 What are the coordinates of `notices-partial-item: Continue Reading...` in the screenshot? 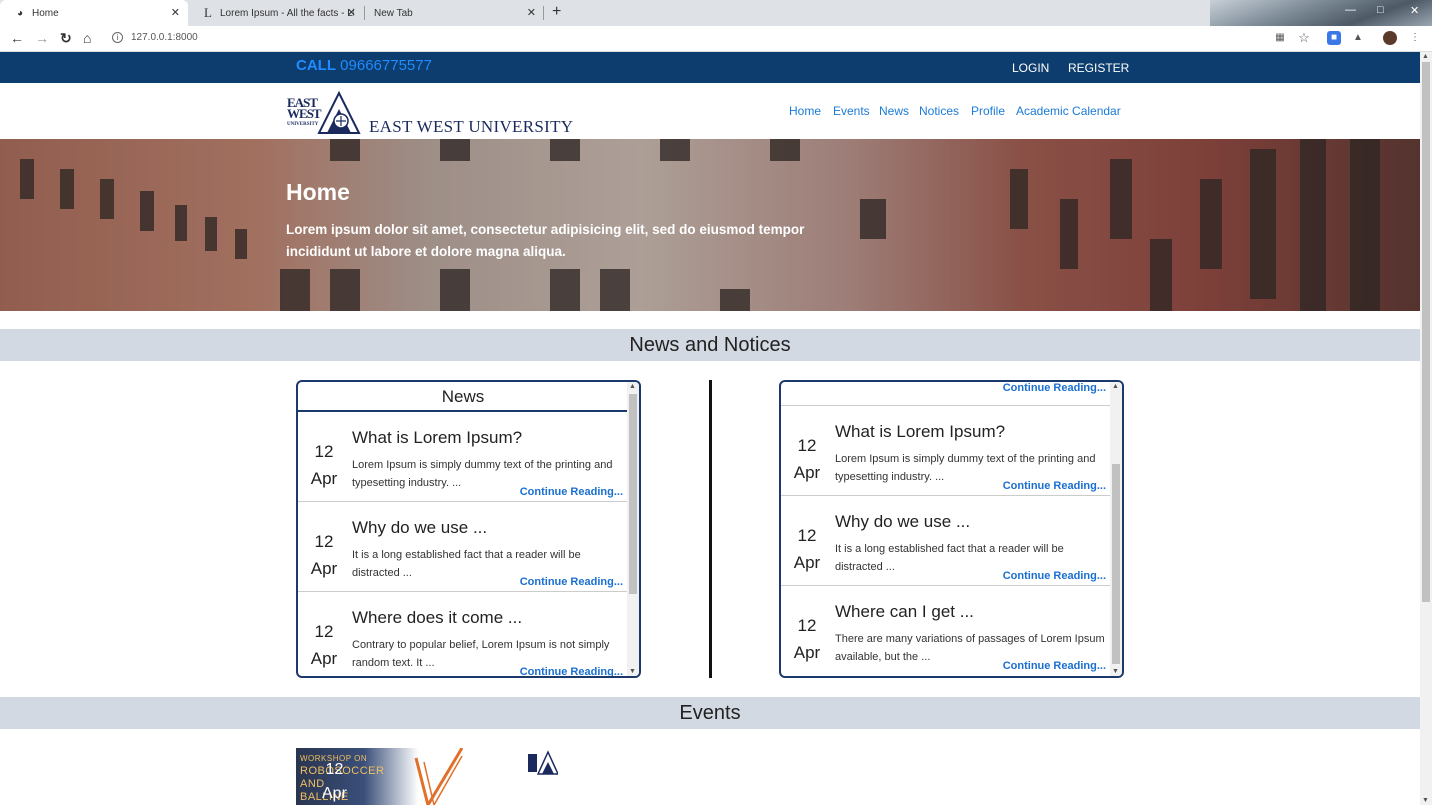 It's located at (946, 394).